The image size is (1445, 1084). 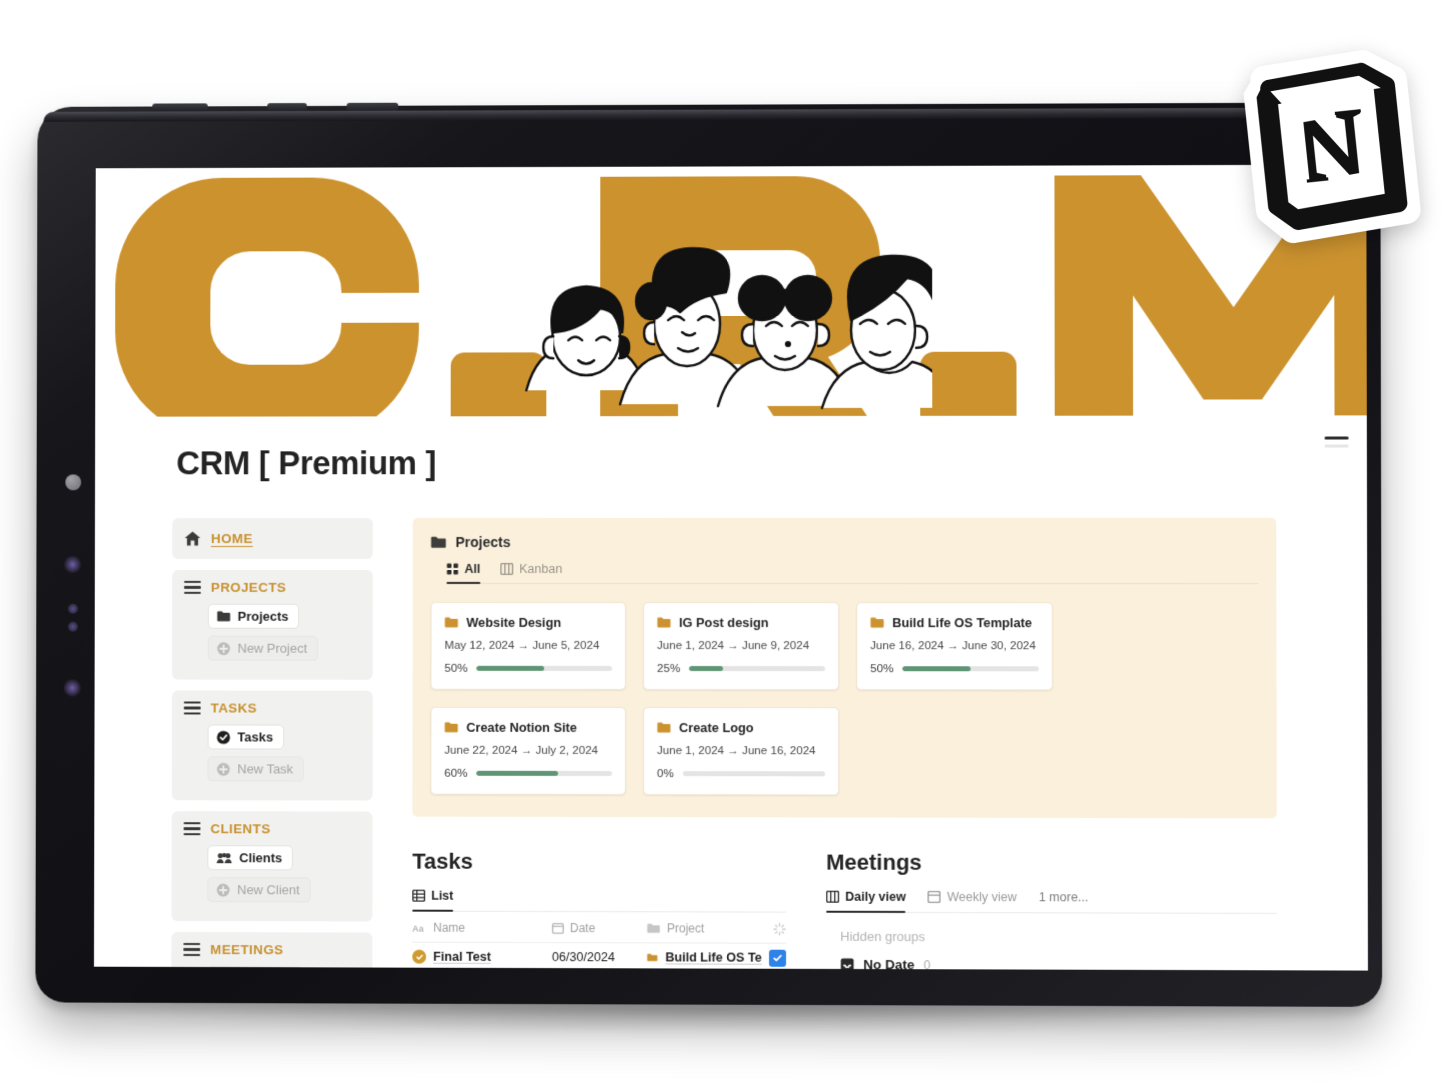 What do you see at coordinates (1058, 964) in the screenshot?
I see `meetings-group-row: No Date 0` at bounding box center [1058, 964].